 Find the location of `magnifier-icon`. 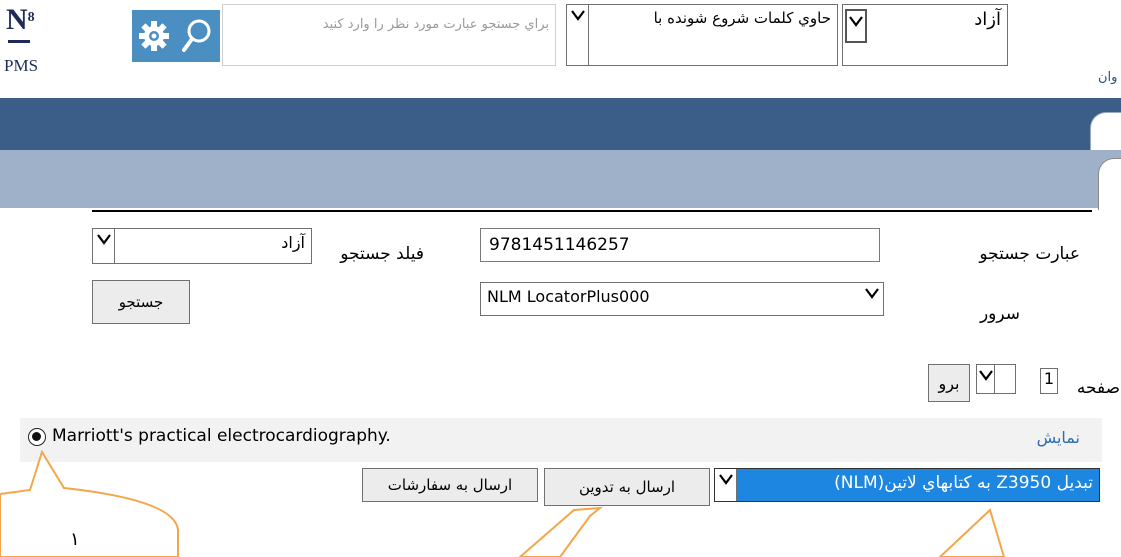

magnifier-icon is located at coordinates (196, 35).